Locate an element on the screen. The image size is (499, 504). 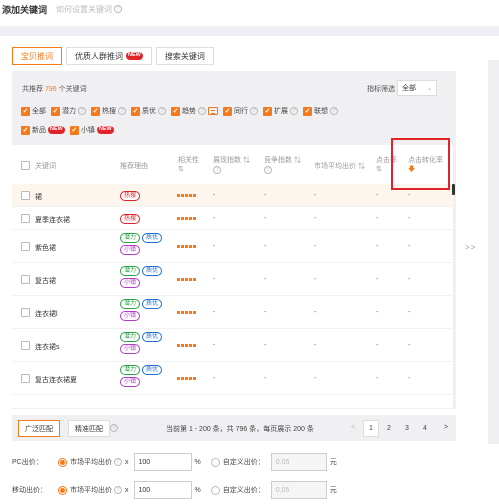
tab-label: 搜索关键词 is located at coordinates (185, 56).